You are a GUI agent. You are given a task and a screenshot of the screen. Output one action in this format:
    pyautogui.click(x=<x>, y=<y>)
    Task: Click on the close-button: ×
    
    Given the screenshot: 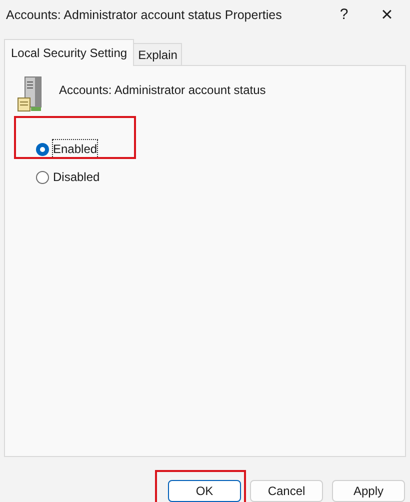 What is the action you would take?
    pyautogui.click(x=387, y=15)
    